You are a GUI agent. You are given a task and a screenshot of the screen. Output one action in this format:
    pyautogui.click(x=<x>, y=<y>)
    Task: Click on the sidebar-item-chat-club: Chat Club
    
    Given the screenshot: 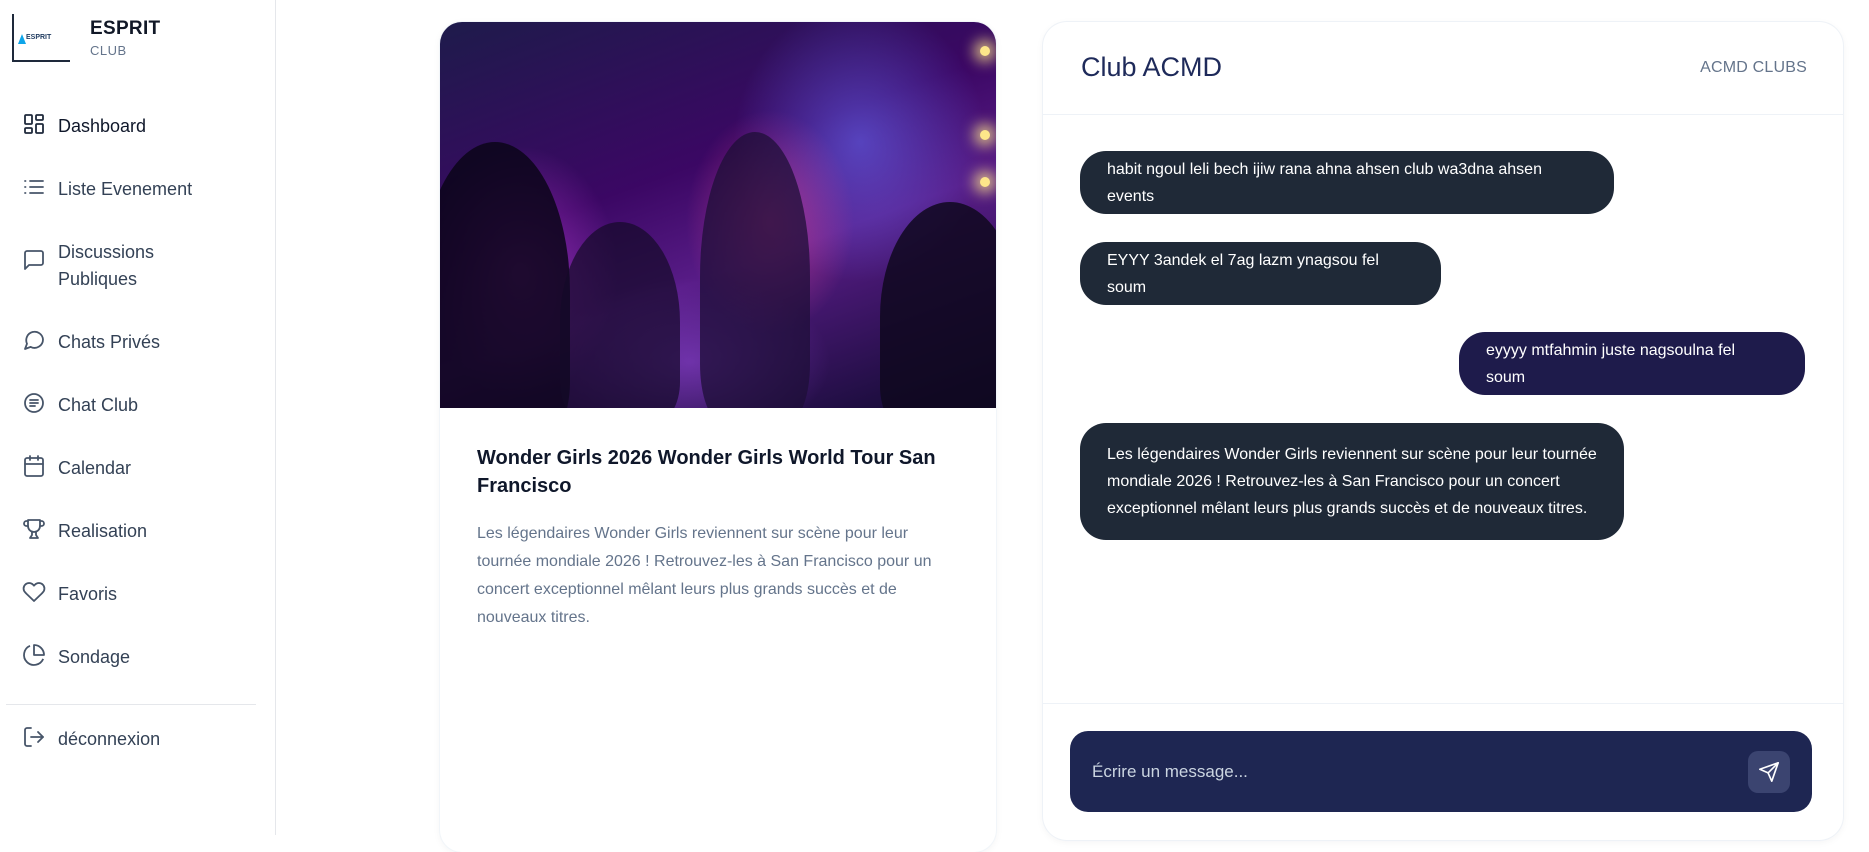 What is the action you would take?
    pyautogui.click(x=138, y=408)
    